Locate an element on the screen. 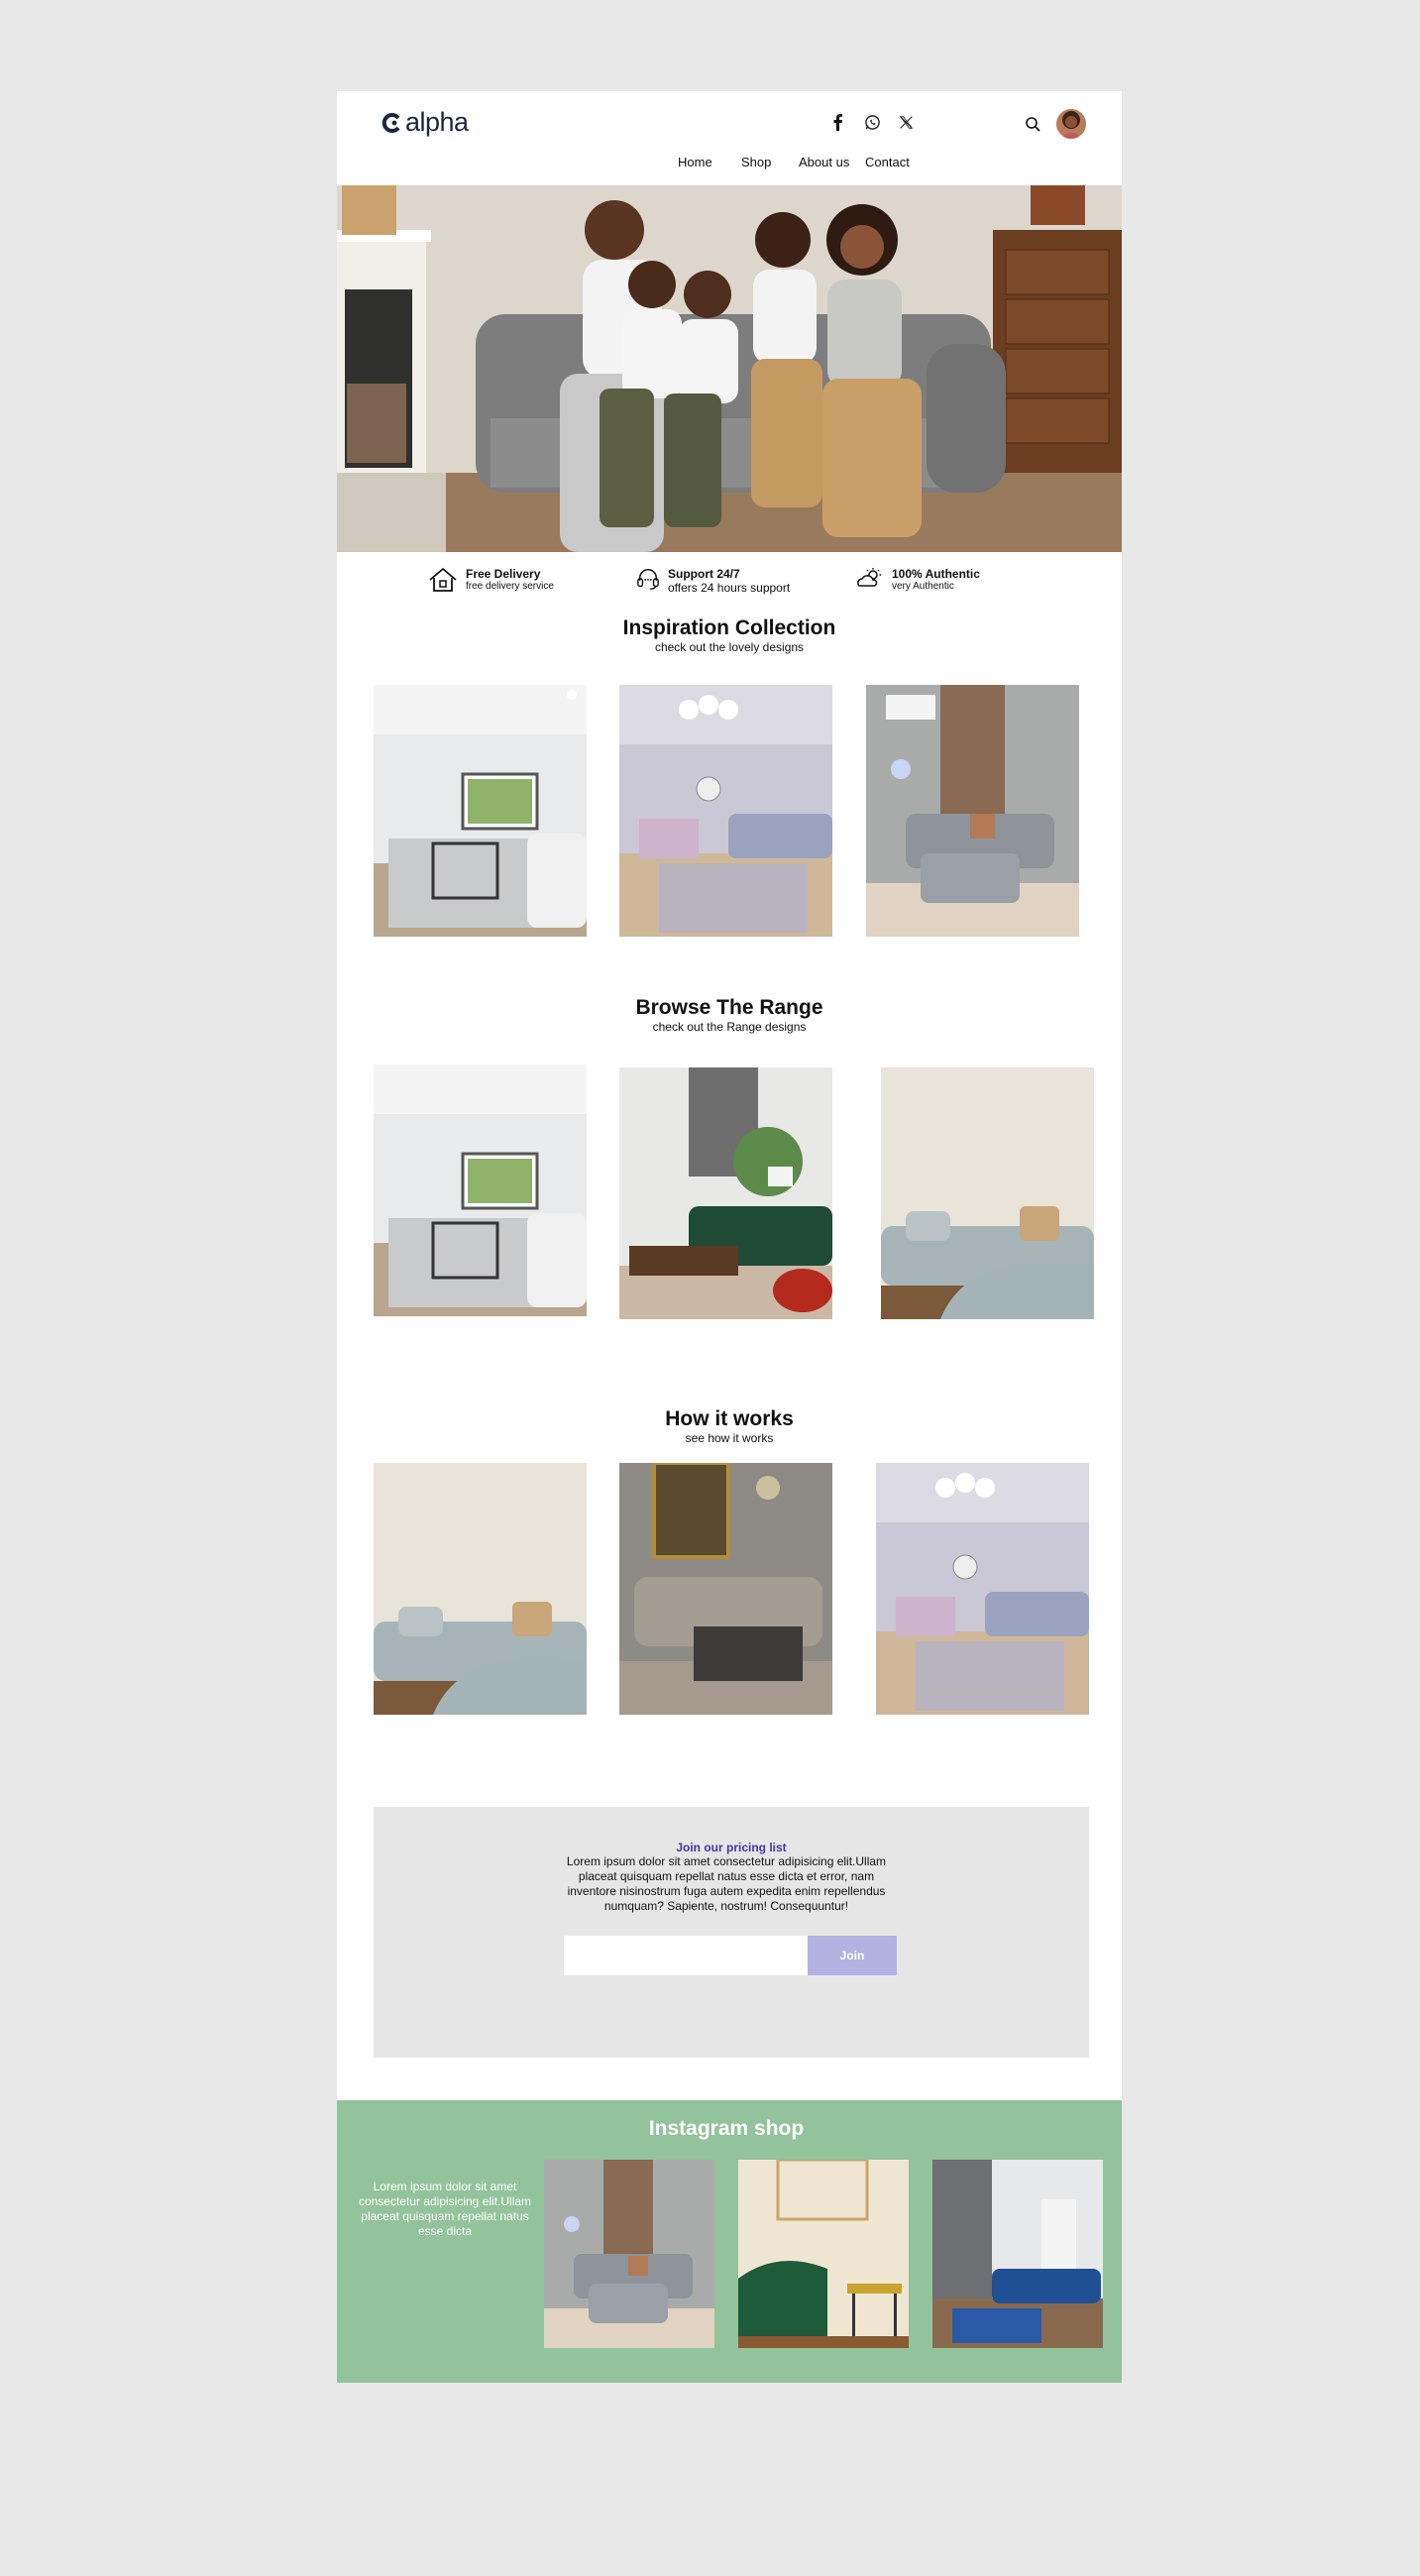 Image resolution: width=1420 pixels, height=2576 pixels. email-input is located at coordinates (686, 1955).